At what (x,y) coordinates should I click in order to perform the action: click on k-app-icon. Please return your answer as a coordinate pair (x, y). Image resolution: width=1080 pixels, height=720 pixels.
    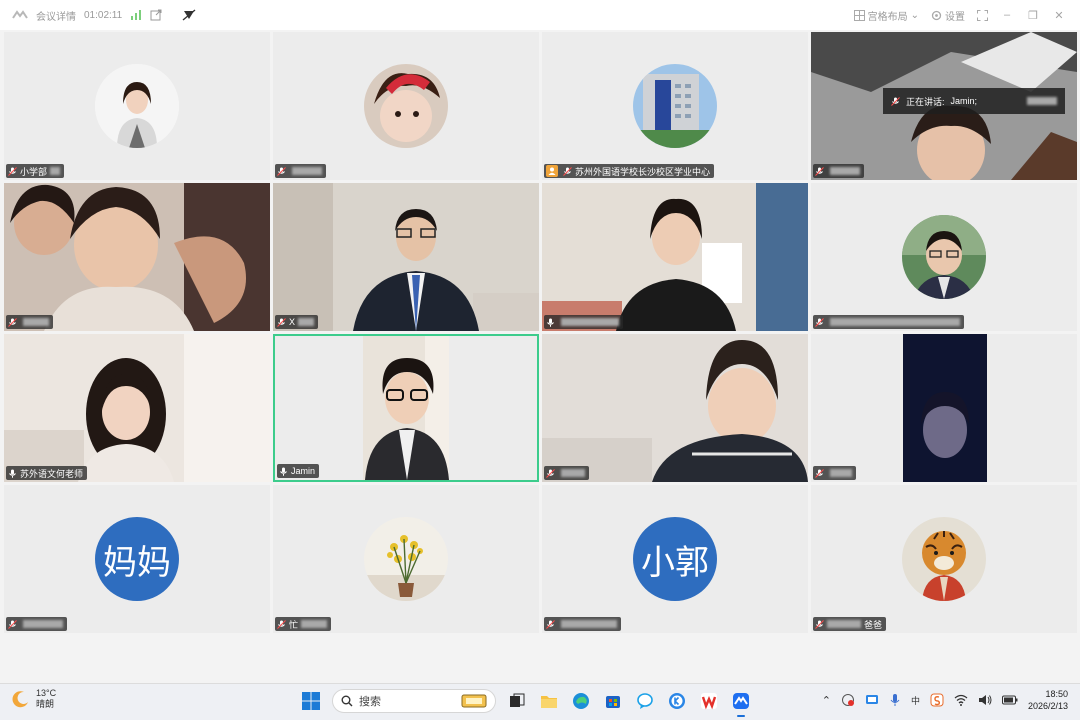
    Looking at the image, I should click on (677, 701).